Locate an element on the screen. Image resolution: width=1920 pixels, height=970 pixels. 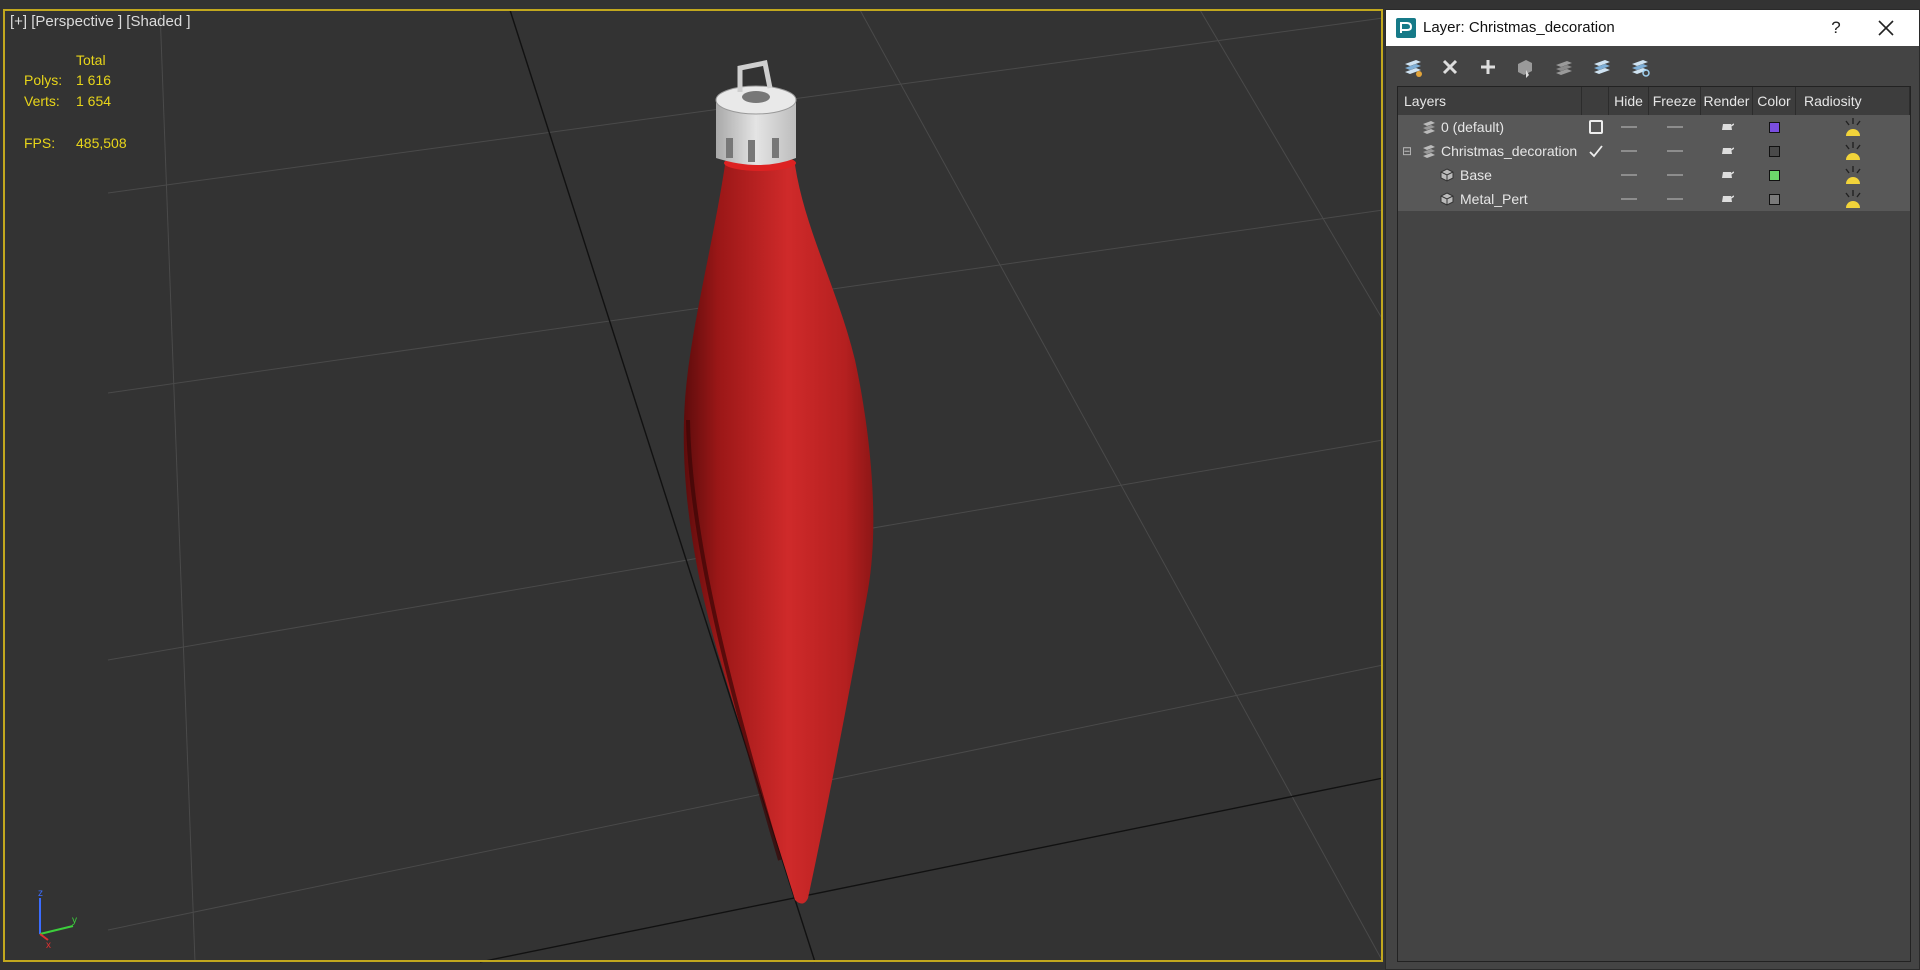
layer-name: 0 (default) is located at coordinates (1472, 127).